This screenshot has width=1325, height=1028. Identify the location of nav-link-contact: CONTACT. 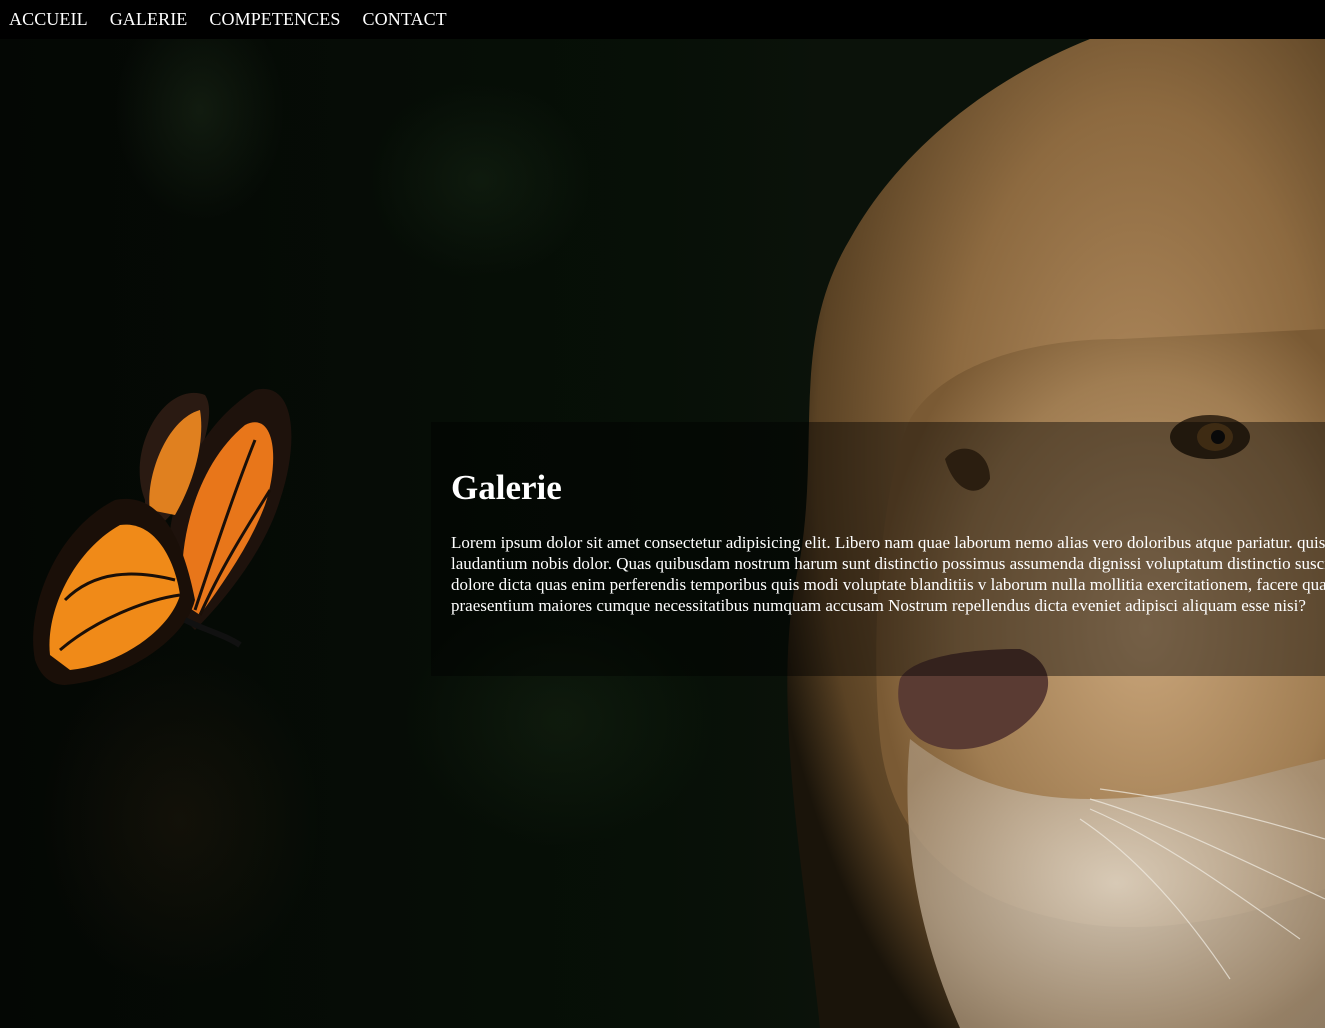
(405, 19).